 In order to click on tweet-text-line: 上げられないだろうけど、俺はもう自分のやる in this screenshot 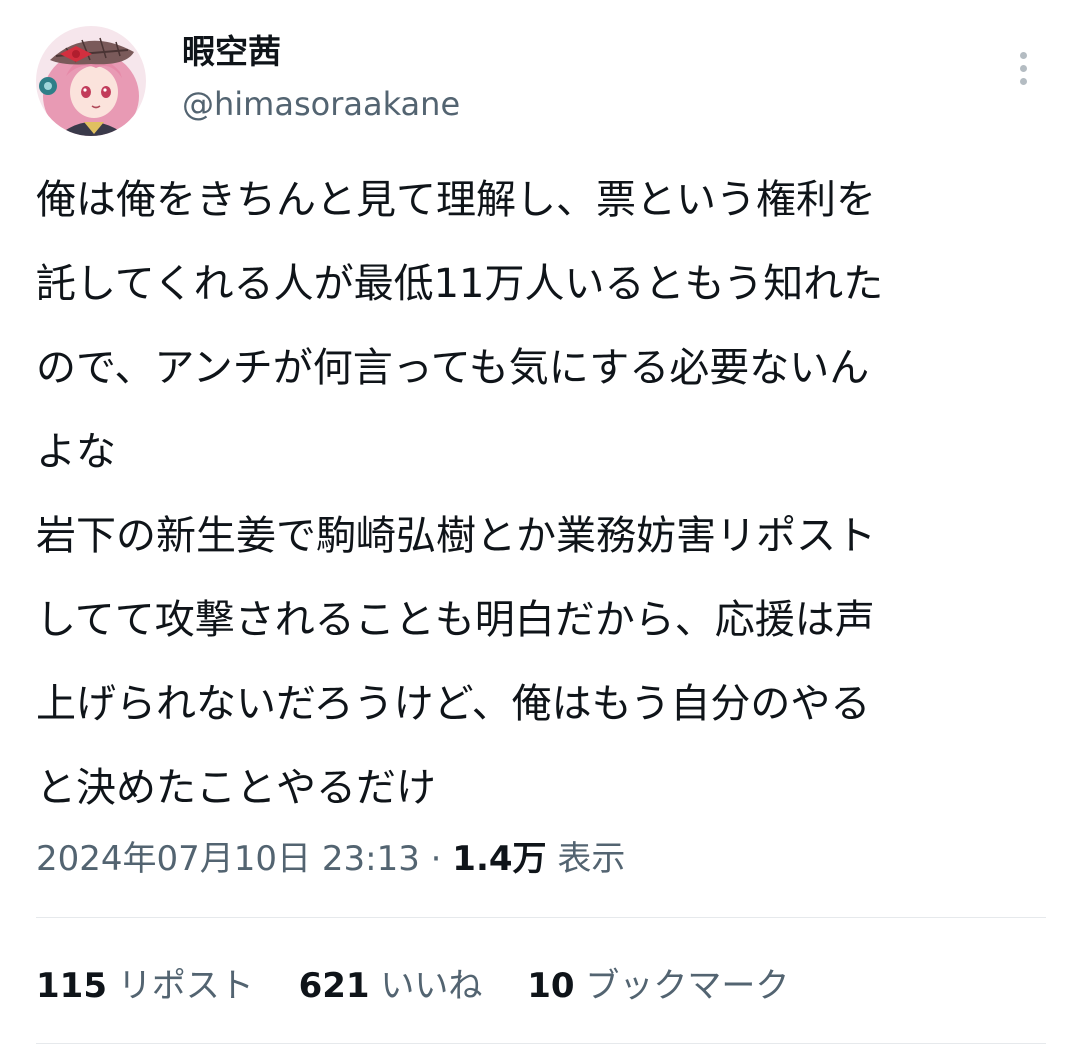, I will do `click(453, 704)`.